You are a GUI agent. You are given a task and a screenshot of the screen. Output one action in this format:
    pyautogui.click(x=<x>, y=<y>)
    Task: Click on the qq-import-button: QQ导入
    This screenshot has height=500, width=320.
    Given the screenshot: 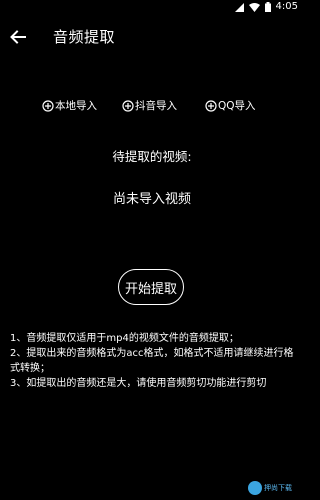 What is the action you would take?
    pyautogui.click(x=230, y=106)
    